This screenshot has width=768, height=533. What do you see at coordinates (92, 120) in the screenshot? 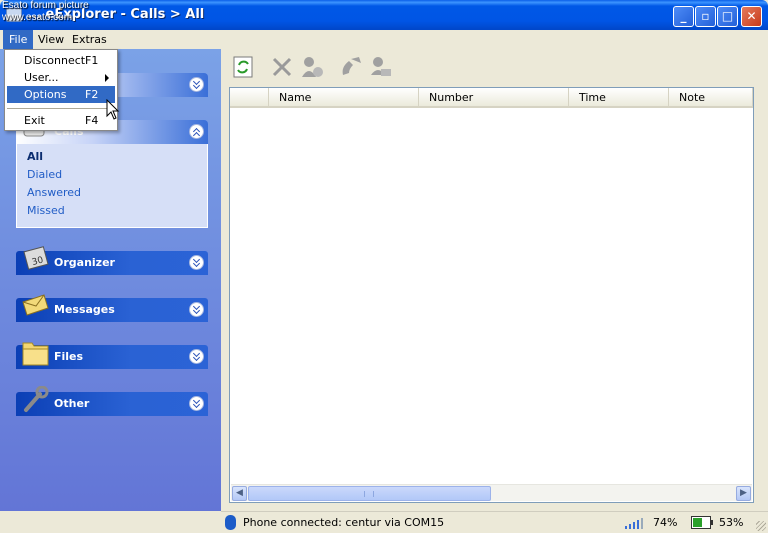
I see `menu-item-shortcut: F4` at bounding box center [92, 120].